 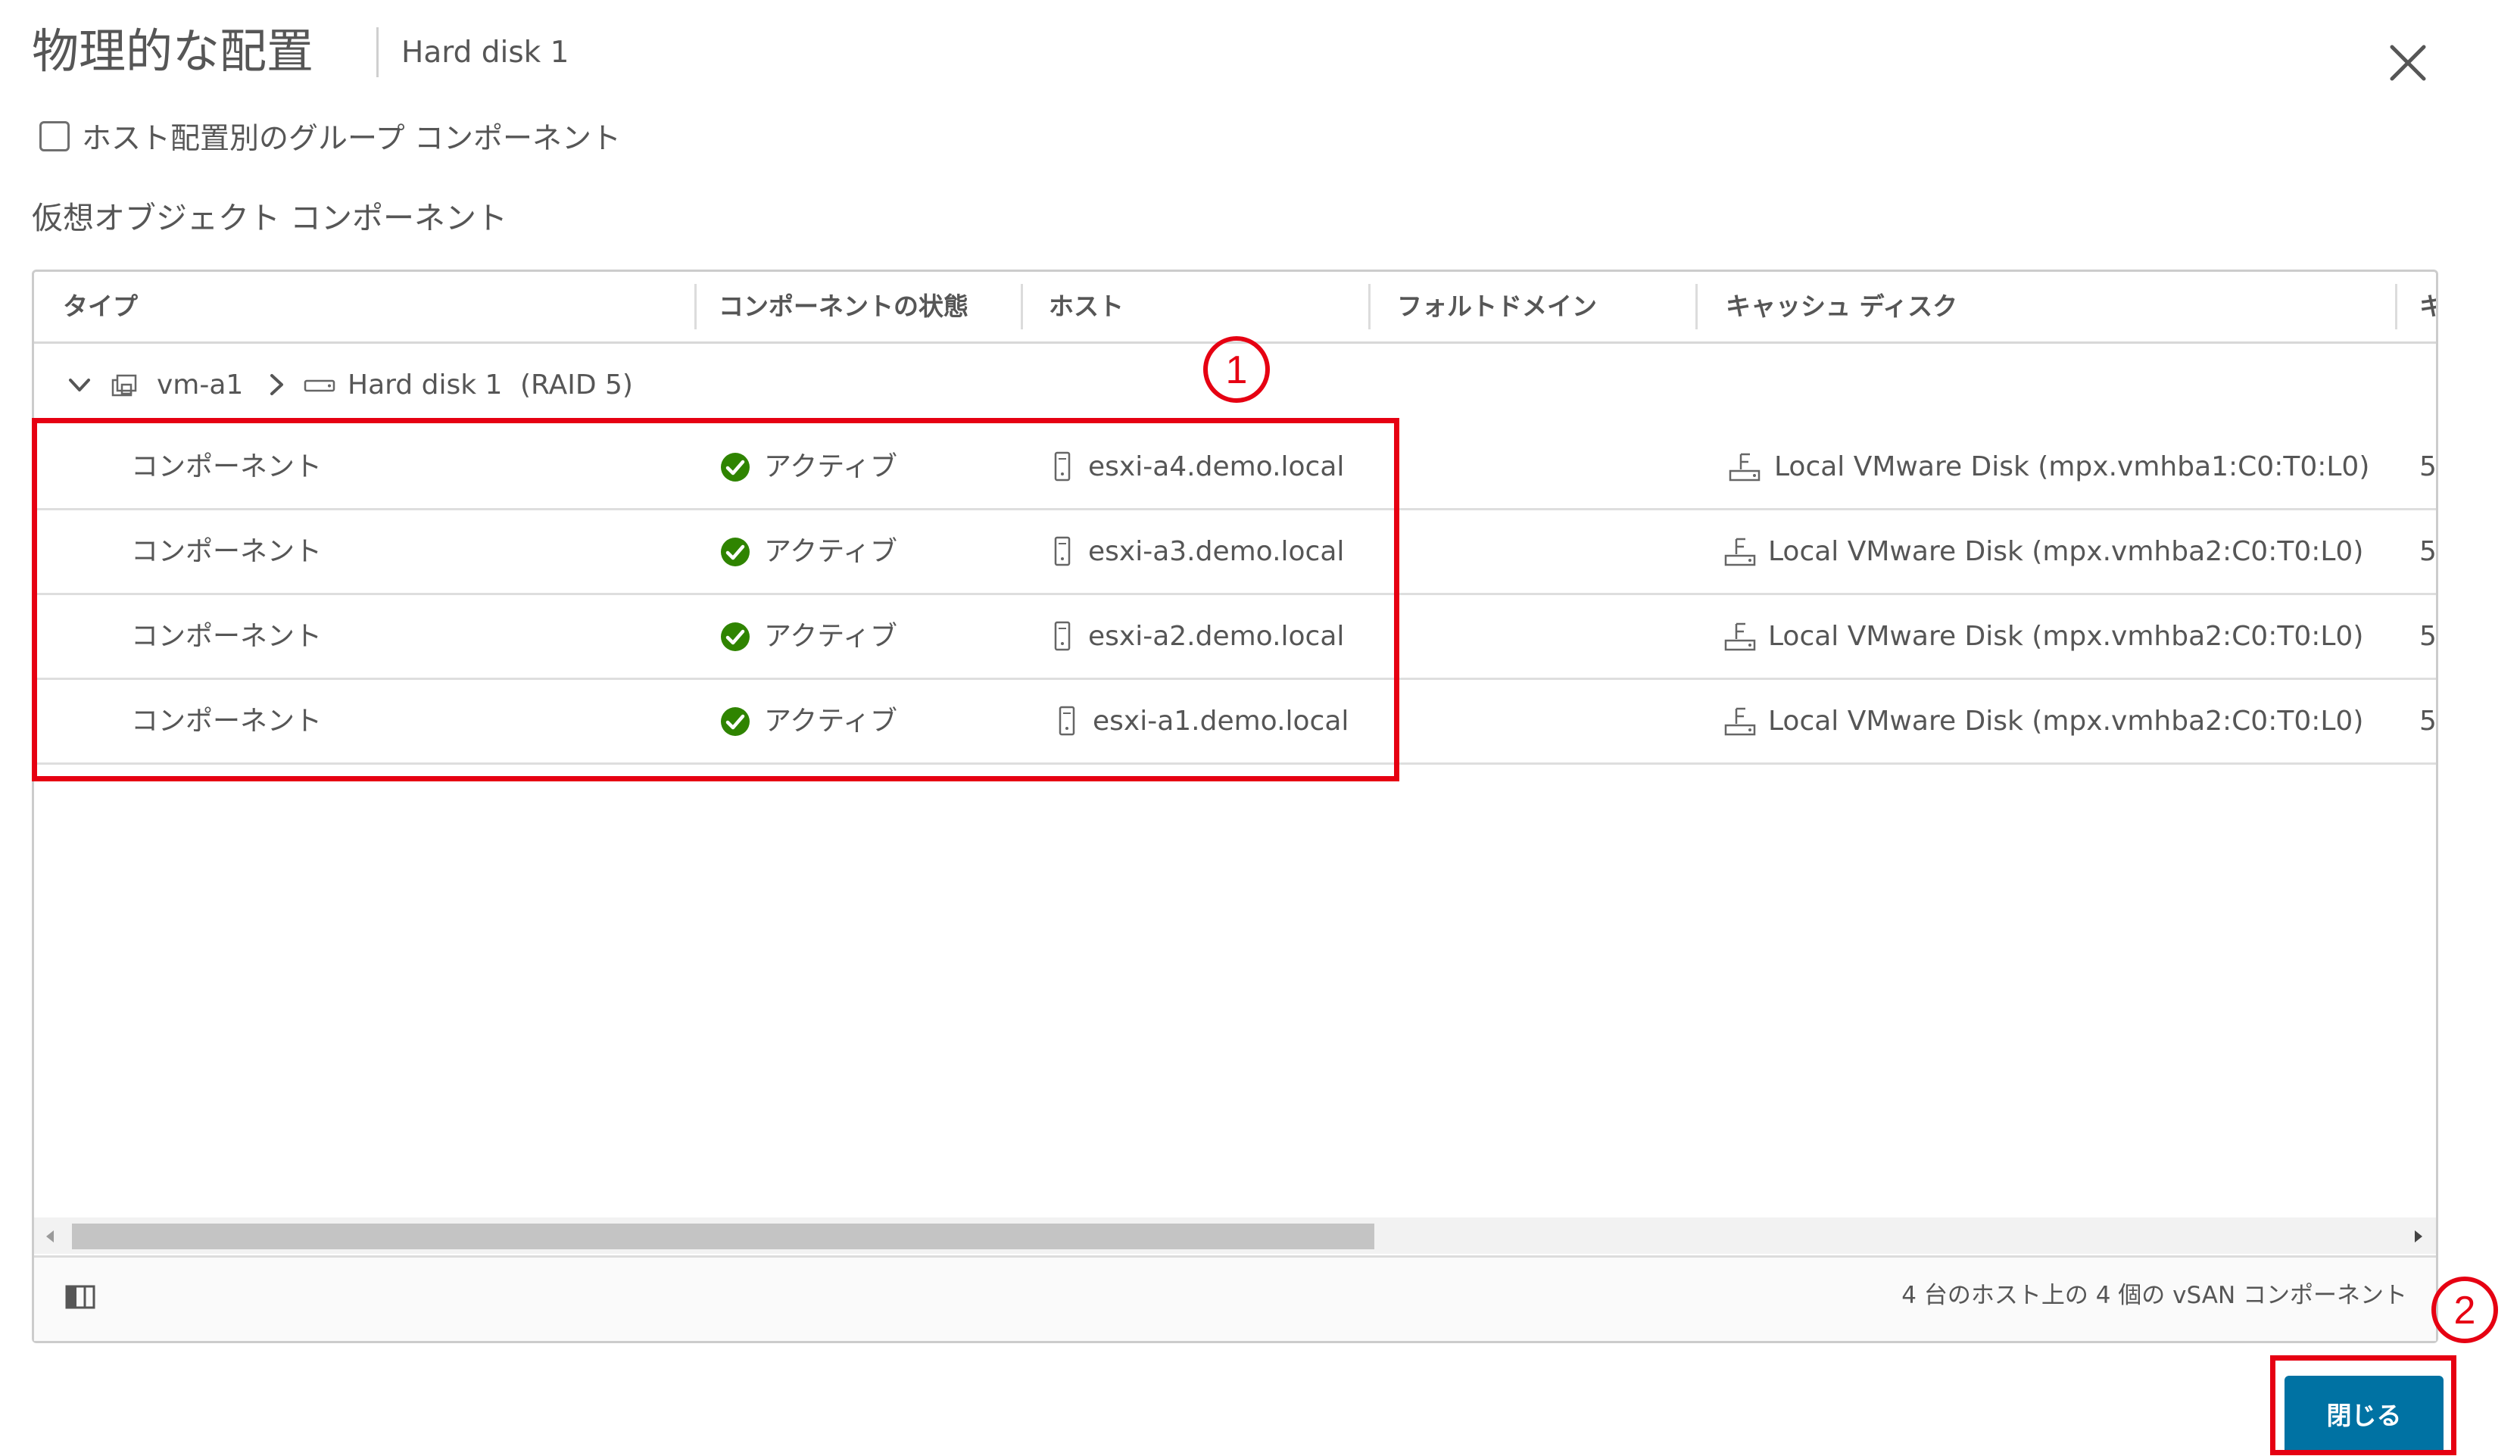 What do you see at coordinates (1216, 467) in the screenshot?
I see `row-host: esxi-a4.demo.local` at bounding box center [1216, 467].